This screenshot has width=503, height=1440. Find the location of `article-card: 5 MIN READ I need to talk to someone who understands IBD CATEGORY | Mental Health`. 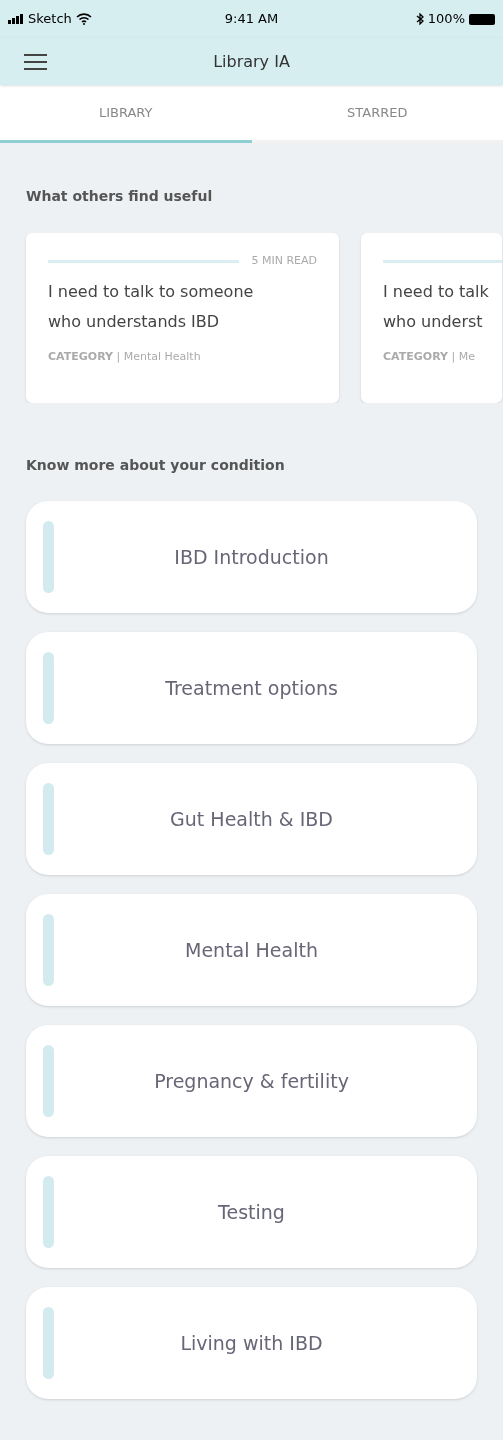

article-card: 5 MIN READ I need to talk to someone who understands IBD CATEGORY | Mental Health is located at coordinates (182, 318).